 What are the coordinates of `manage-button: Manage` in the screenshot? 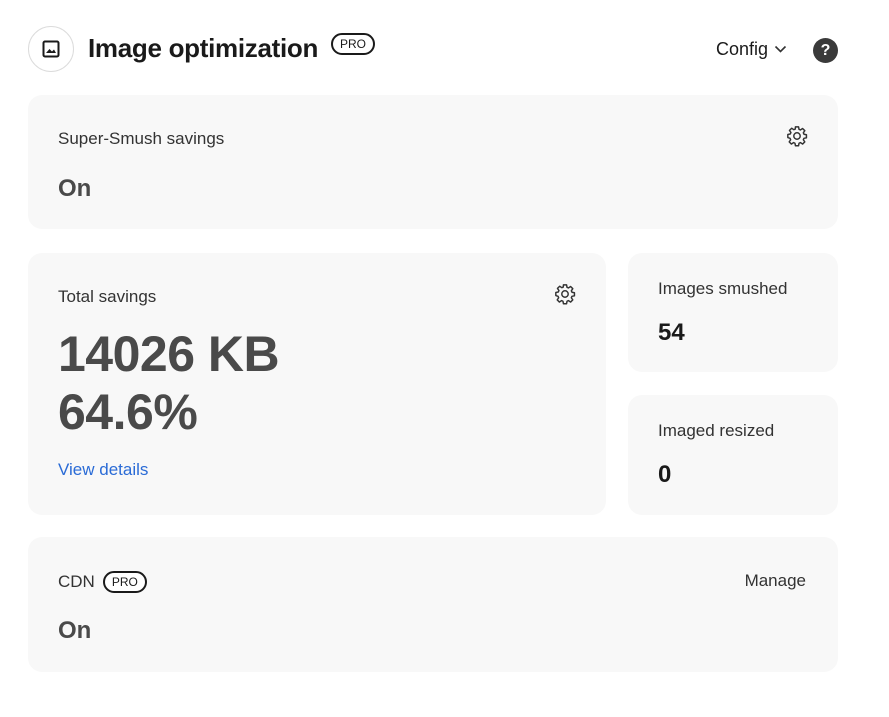 It's located at (775, 581).